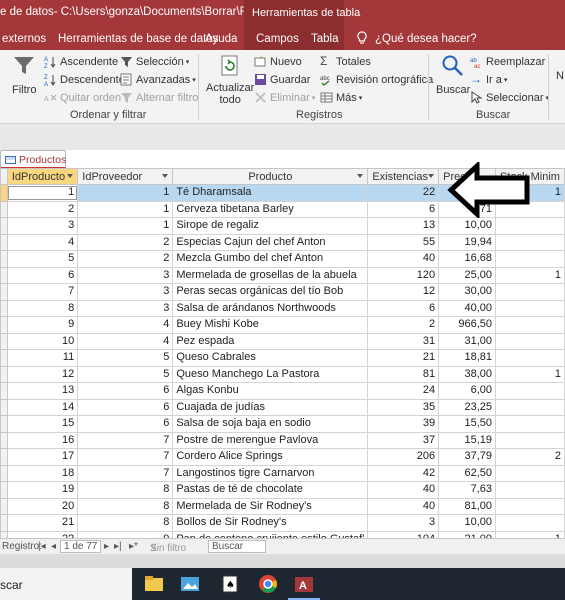 Image resolution: width=565 pixels, height=600 pixels. I want to click on table-row: 16 7 Postre de merengue Pavlova 37 15,19, so click(282, 440).